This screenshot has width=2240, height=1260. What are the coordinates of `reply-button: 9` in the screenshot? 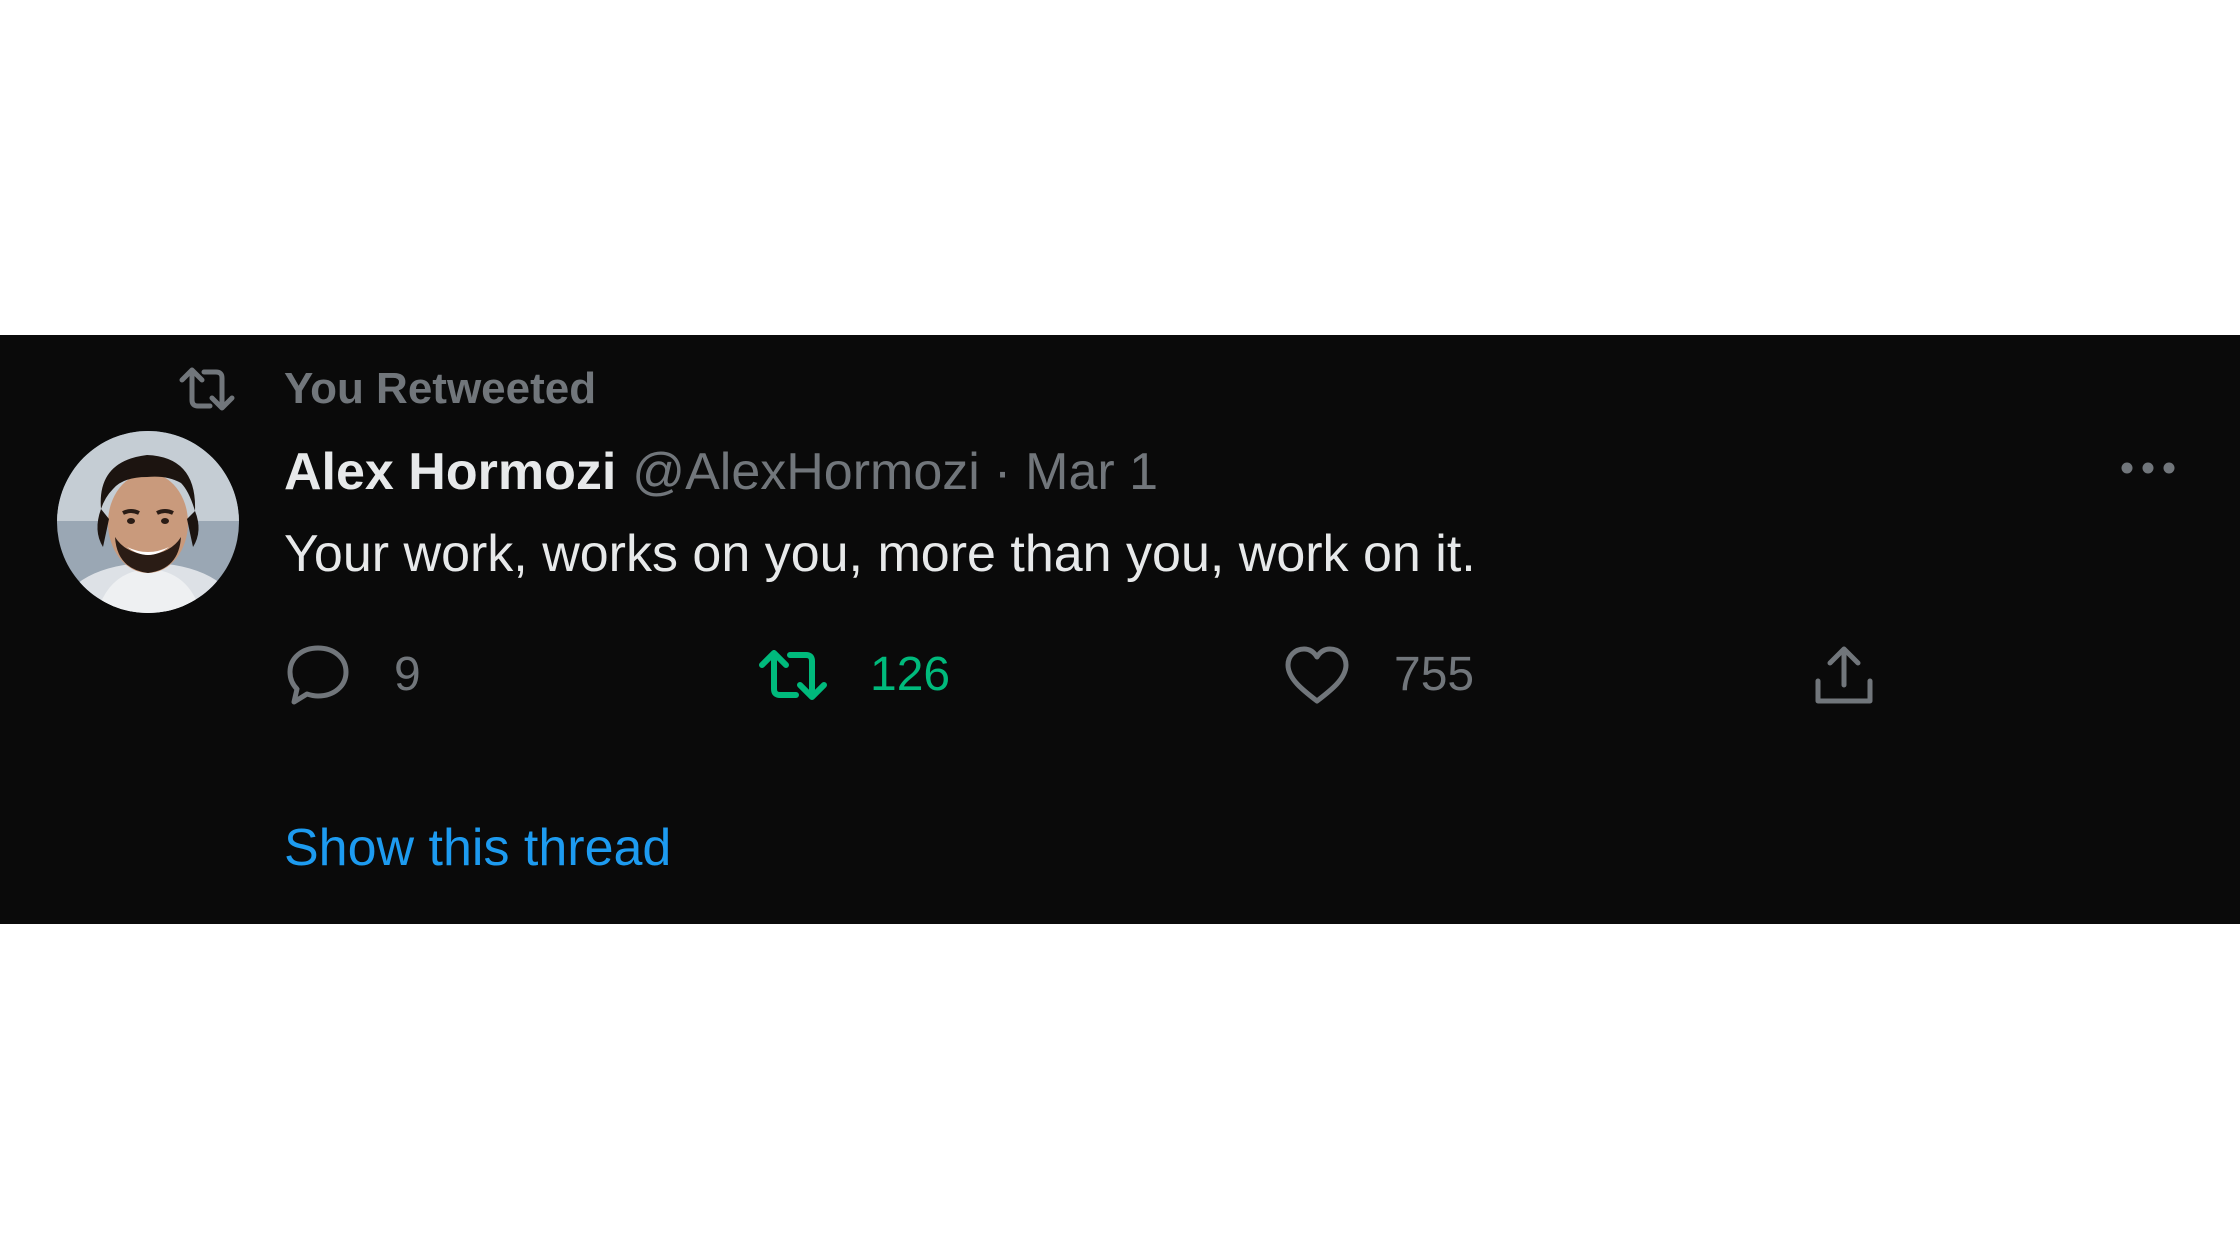 It's located at (353, 675).